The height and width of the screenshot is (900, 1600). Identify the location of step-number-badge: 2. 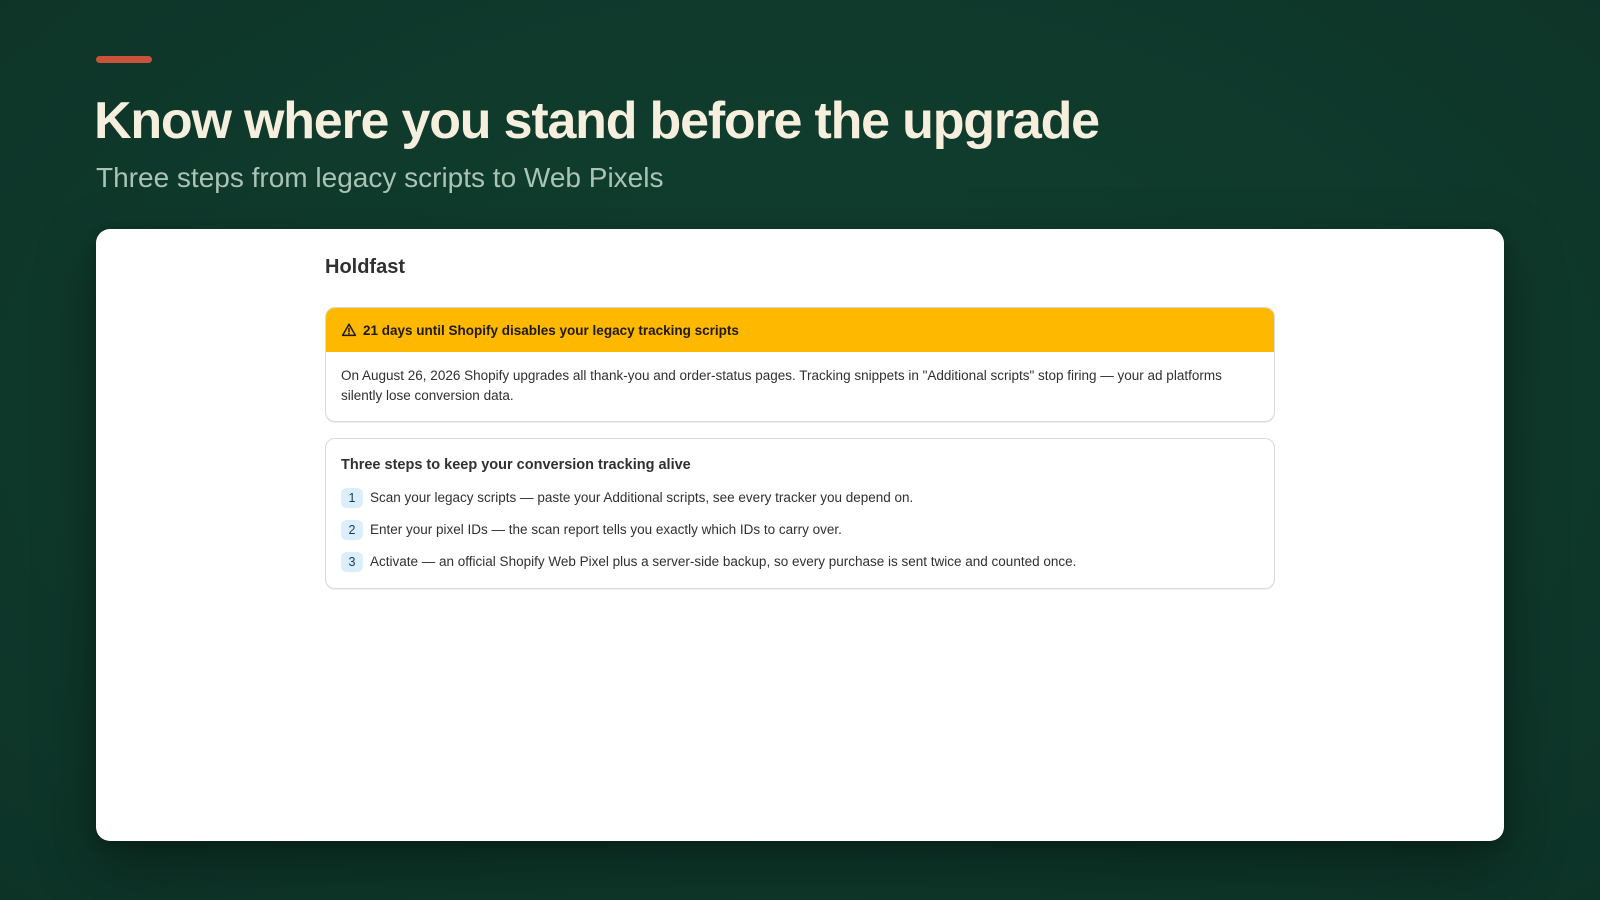
(352, 530).